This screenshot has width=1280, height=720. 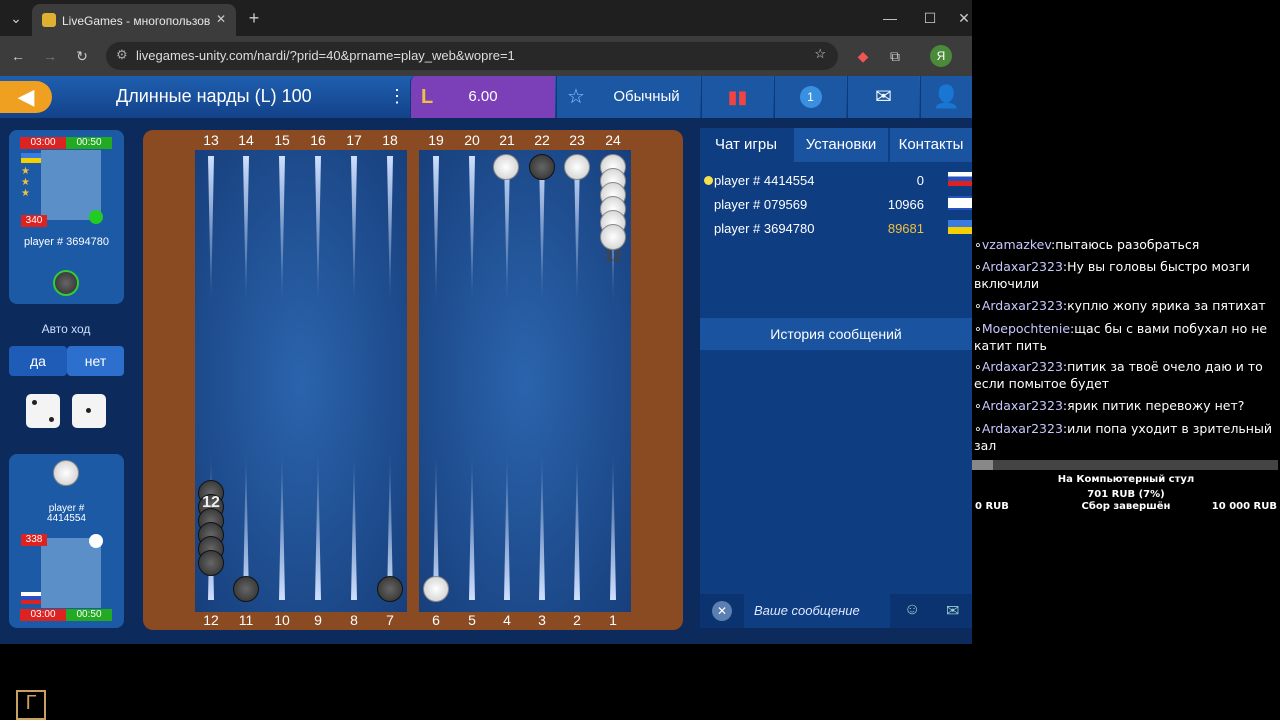 What do you see at coordinates (941, 56) in the screenshot?
I see `profile-avatar: Я` at bounding box center [941, 56].